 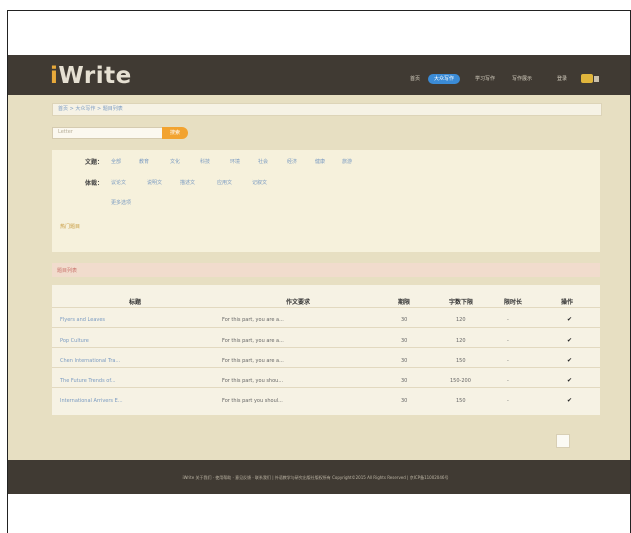 I want to click on topic-option: 旅游, so click(x=347, y=161).